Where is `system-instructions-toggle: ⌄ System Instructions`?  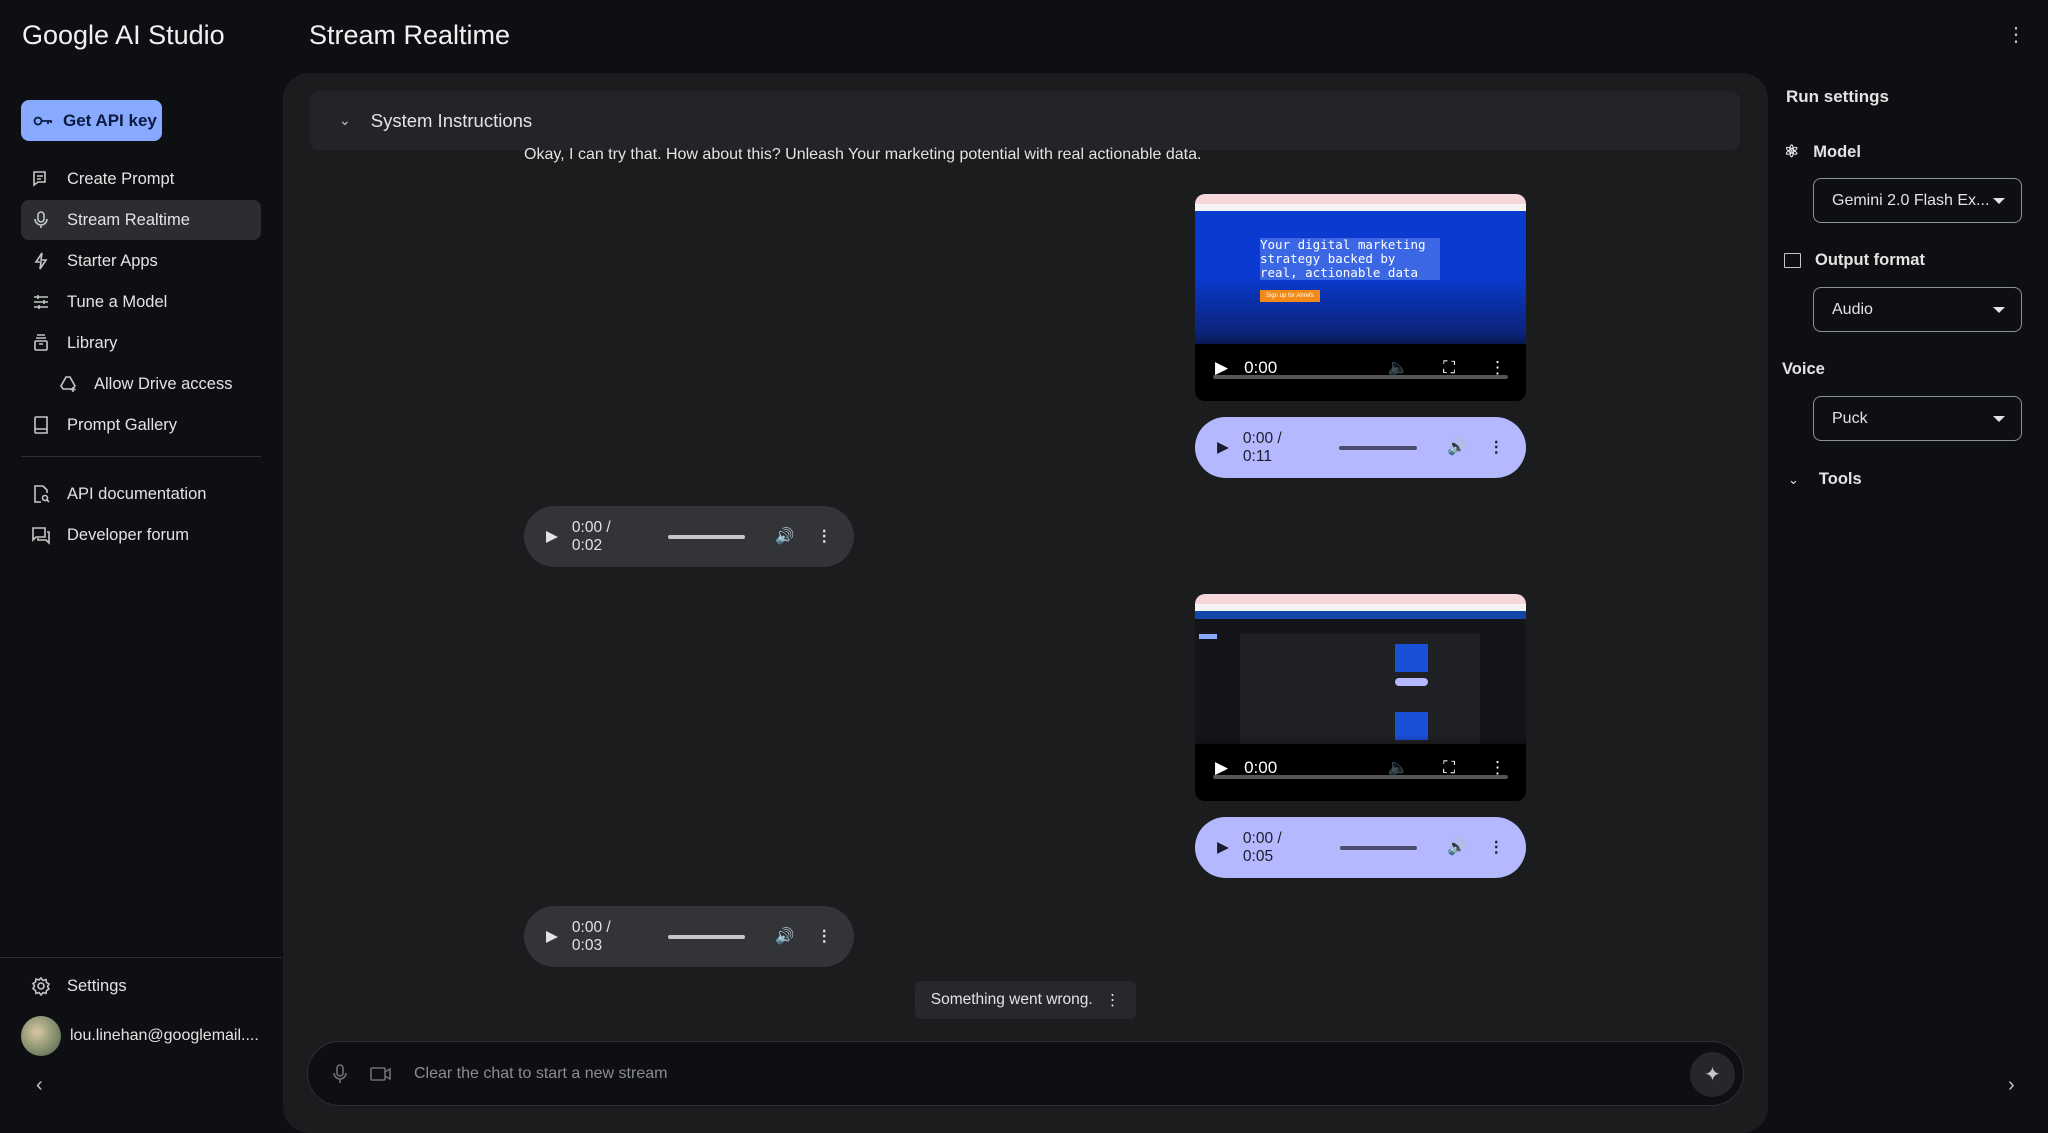 system-instructions-toggle: ⌄ System Instructions is located at coordinates (1024, 120).